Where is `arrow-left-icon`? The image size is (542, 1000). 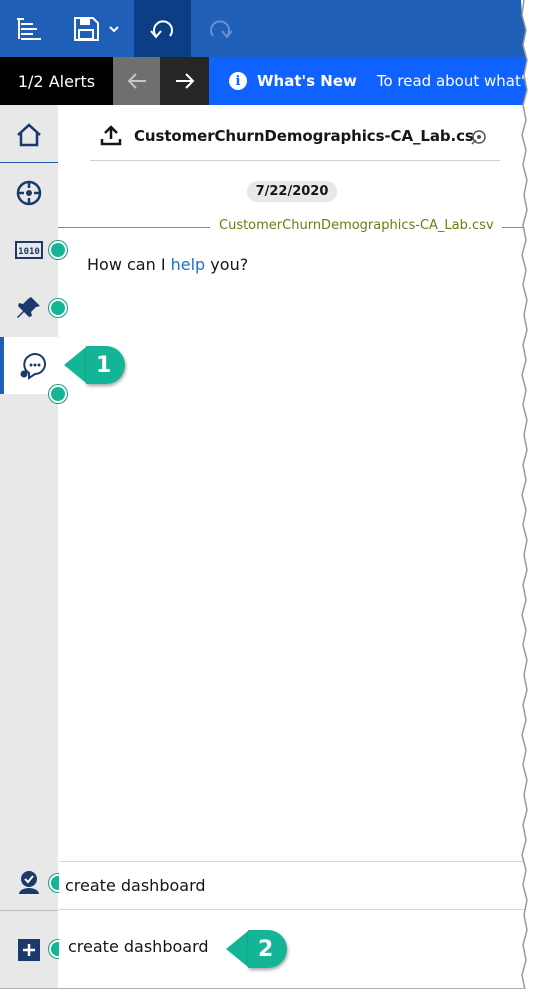
arrow-left-icon is located at coordinates (136, 81).